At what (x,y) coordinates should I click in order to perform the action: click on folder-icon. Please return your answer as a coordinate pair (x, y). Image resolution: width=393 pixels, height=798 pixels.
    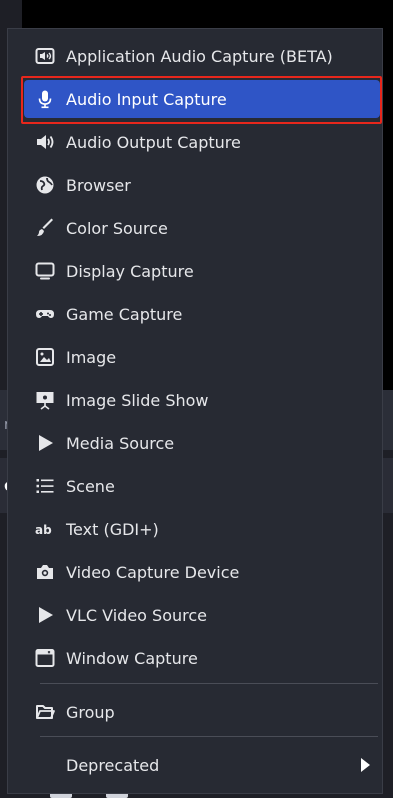
    Looking at the image, I should click on (45, 712).